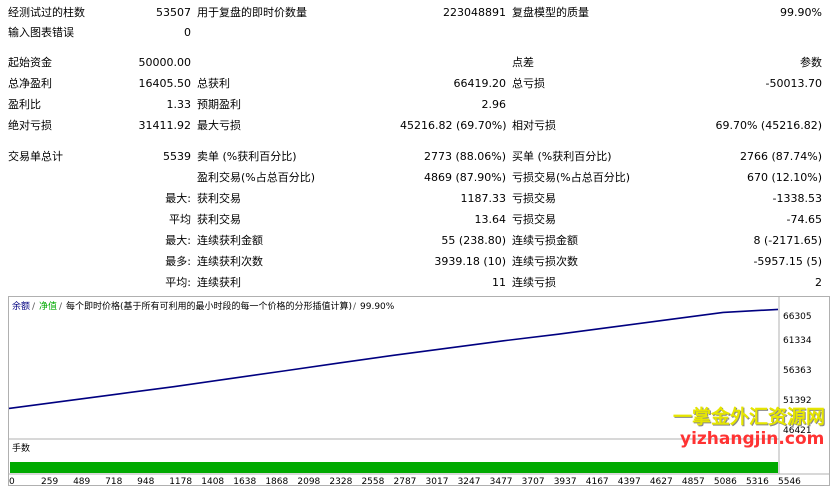 The image size is (837, 488). I want to click on stat-label: 连续获利金额, so click(230, 240).